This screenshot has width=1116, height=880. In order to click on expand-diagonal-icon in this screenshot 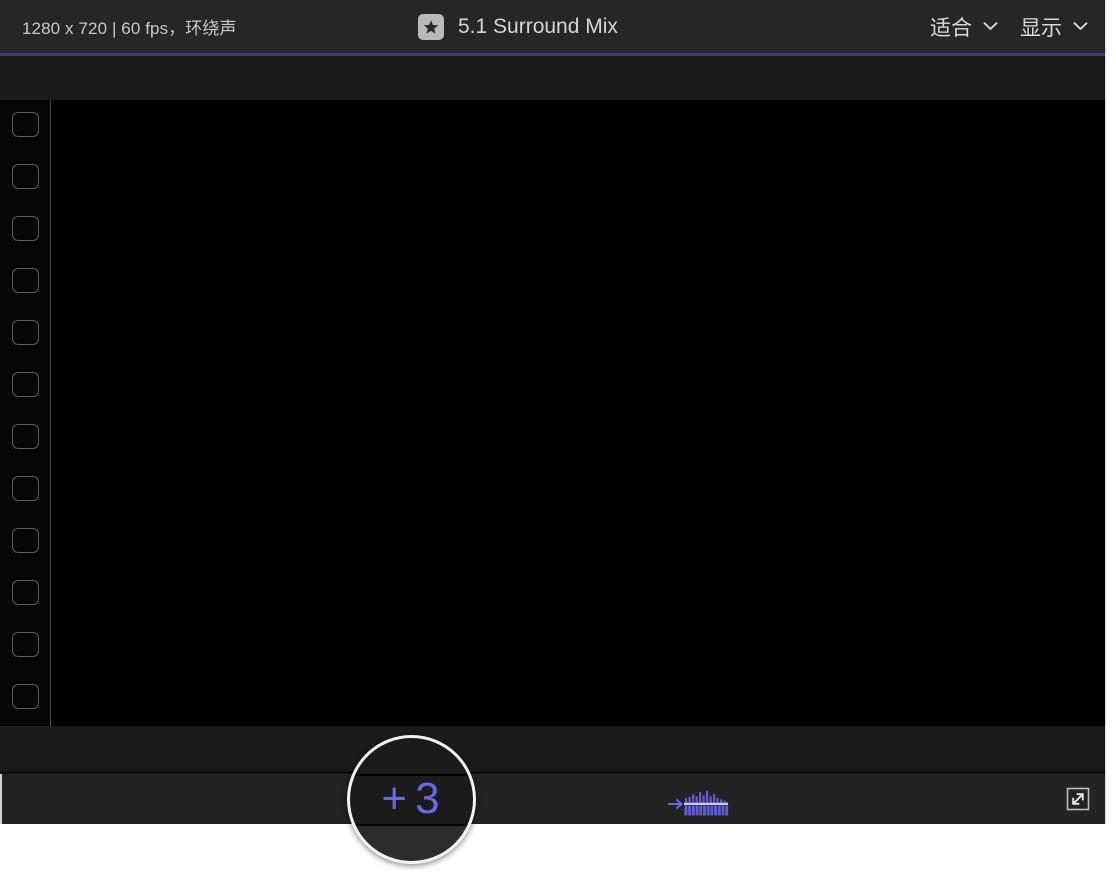, I will do `click(1078, 799)`.